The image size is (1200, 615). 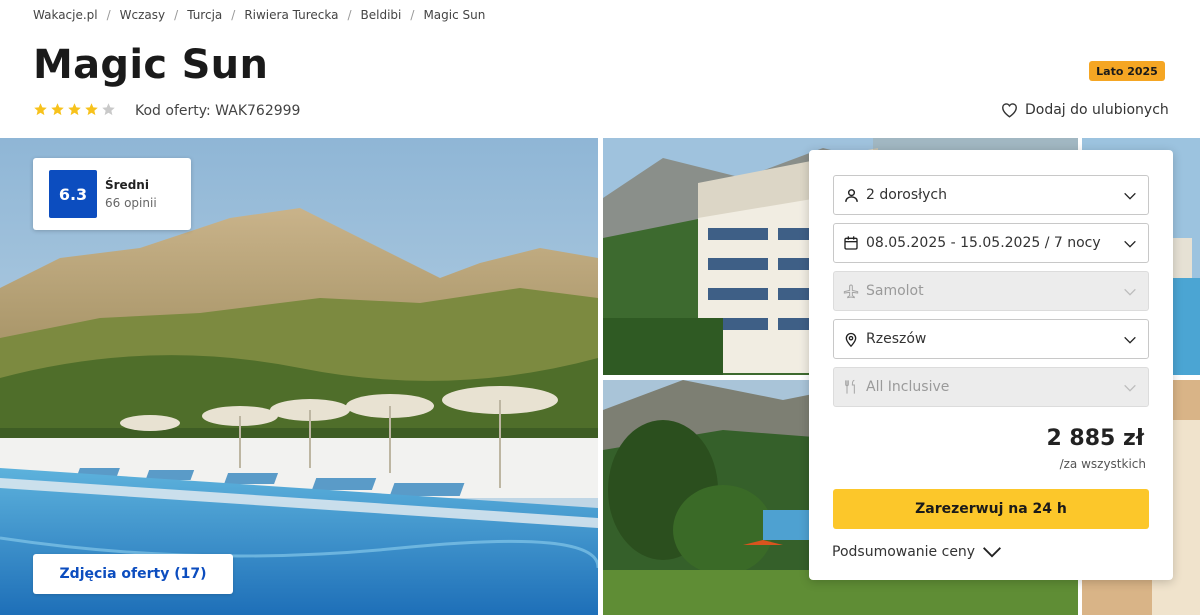 I want to click on hotel-stars, so click(x=74, y=109).